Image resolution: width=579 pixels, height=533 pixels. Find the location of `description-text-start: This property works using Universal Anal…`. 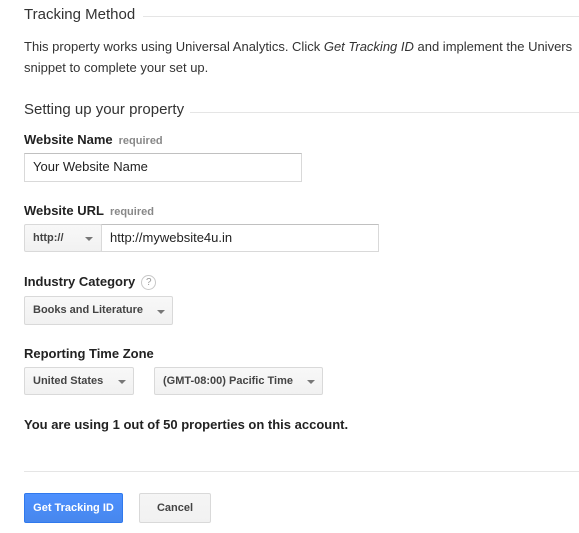

description-text-start: This property works using Universal Anal… is located at coordinates (174, 46).